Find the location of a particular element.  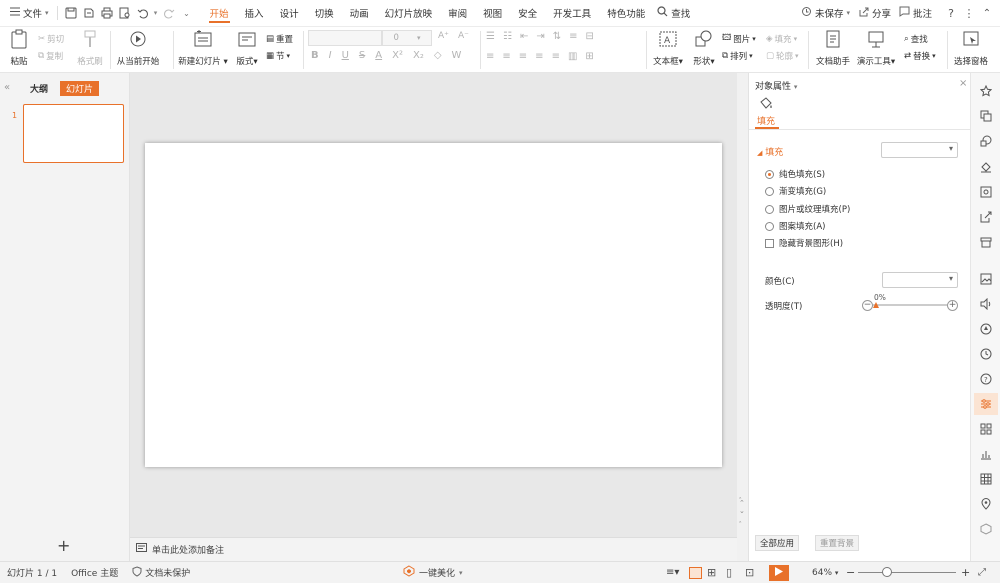

cut-button: ✂ 剪切 is located at coordinates (51, 38).